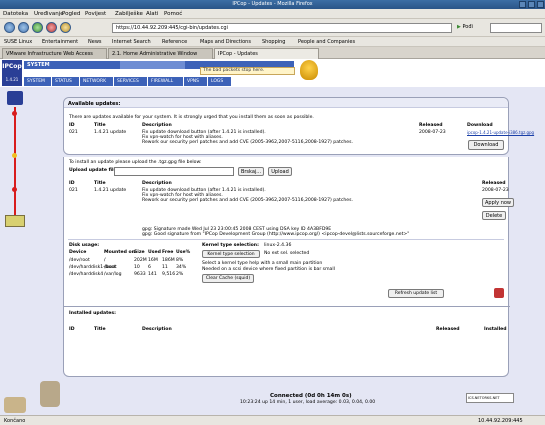 The image size is (545, 425). I want to click on pending-col-title: Title, so click(100, 183).